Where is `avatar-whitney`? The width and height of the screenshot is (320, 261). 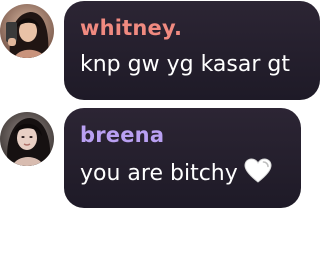 avatar-whitney is located at coordinates (27, 31).